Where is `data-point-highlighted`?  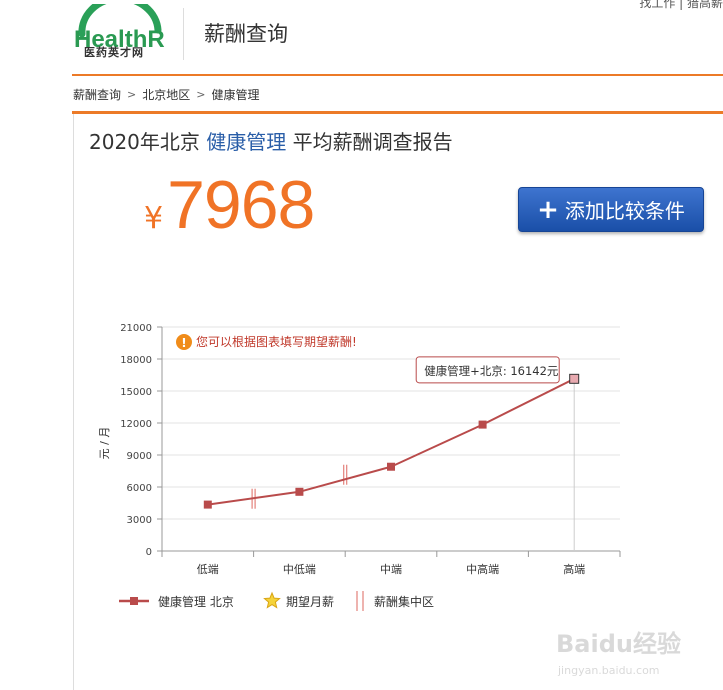 data-point-highlighted is located at coordinates (574, 378).